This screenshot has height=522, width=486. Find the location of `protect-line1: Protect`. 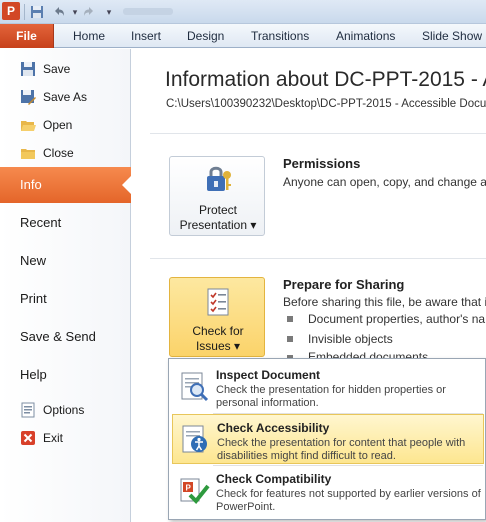

protect-line1: Protect is located at coordinates (217, 210).